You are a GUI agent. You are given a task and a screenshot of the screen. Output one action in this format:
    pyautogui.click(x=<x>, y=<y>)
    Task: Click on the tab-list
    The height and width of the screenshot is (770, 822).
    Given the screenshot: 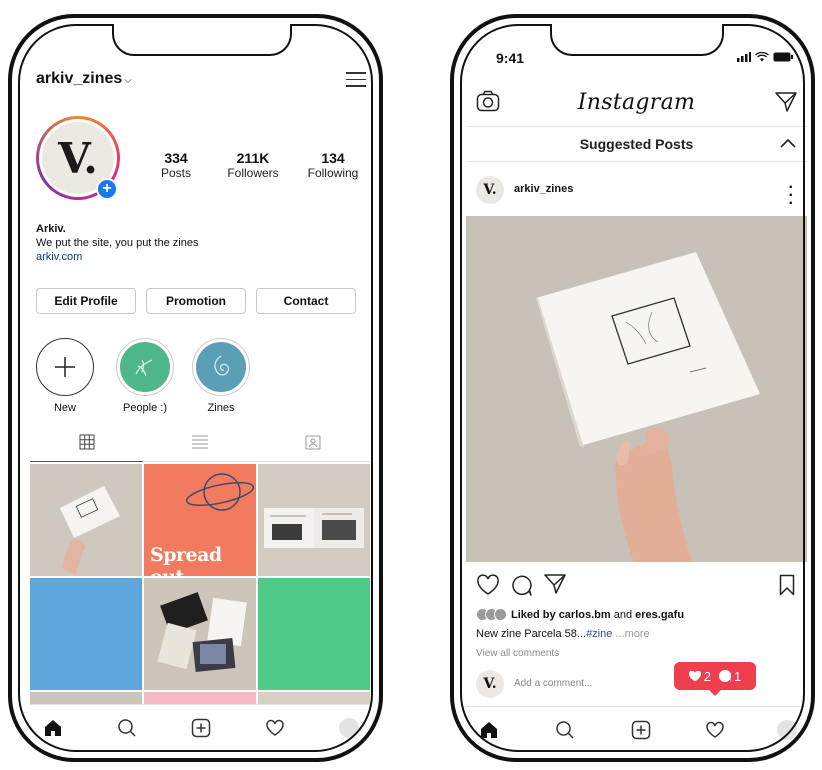 What is the action you would take?
    pyautogui.click(x=199, y=442)
    